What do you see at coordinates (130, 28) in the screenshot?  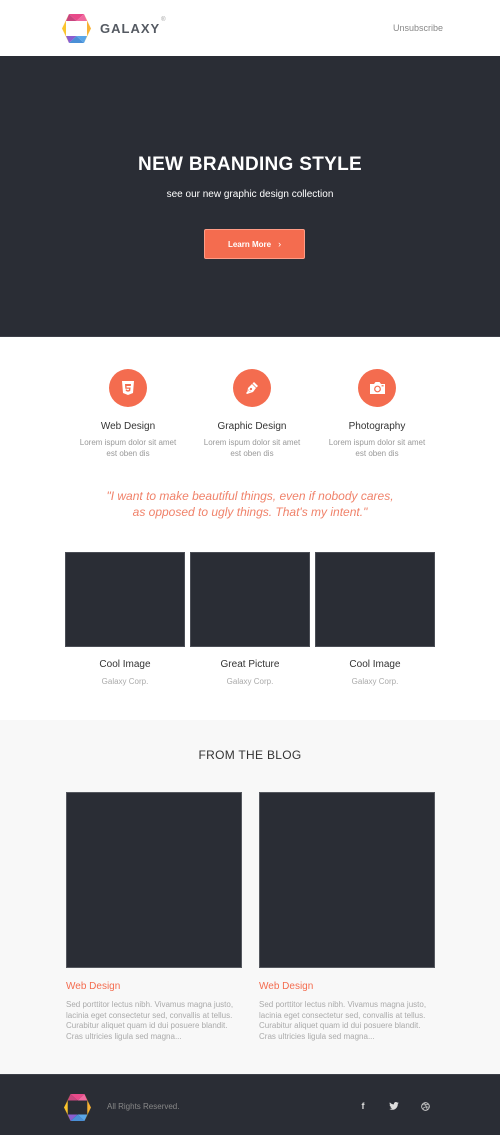 I see `brand-text: GALAXY` at bounding box center [130, 28].